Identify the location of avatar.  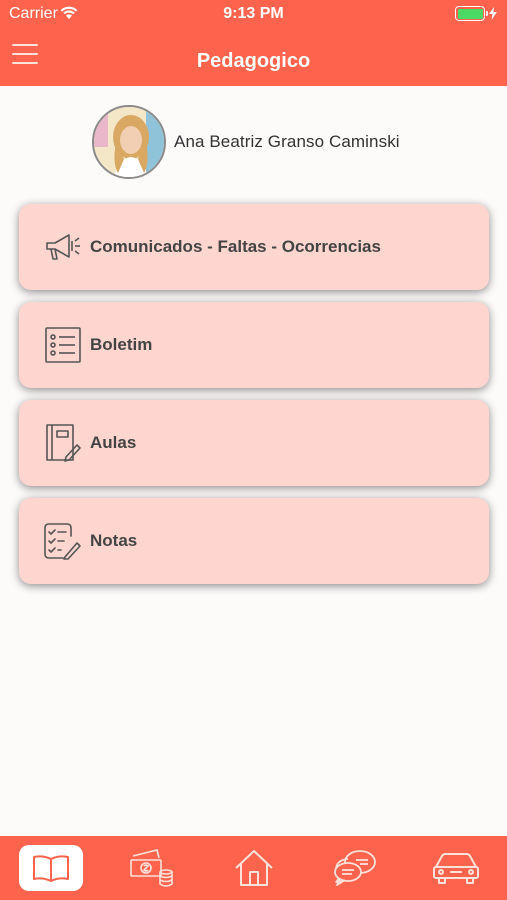
(129, 142).